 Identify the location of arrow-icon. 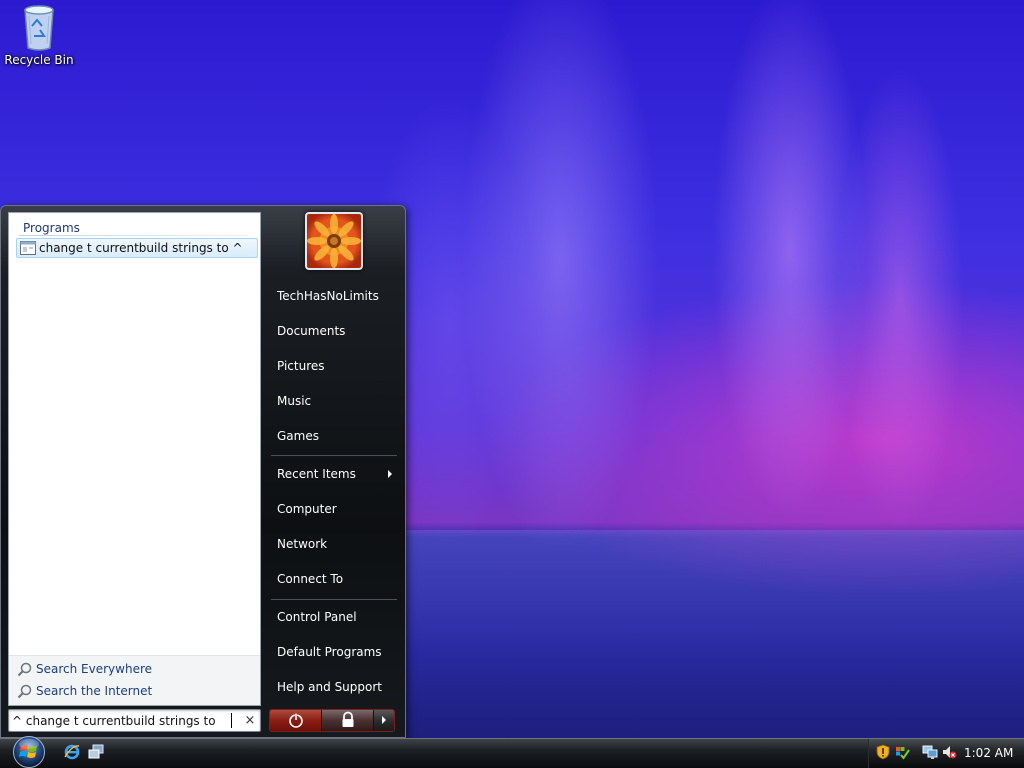
(384, 720).